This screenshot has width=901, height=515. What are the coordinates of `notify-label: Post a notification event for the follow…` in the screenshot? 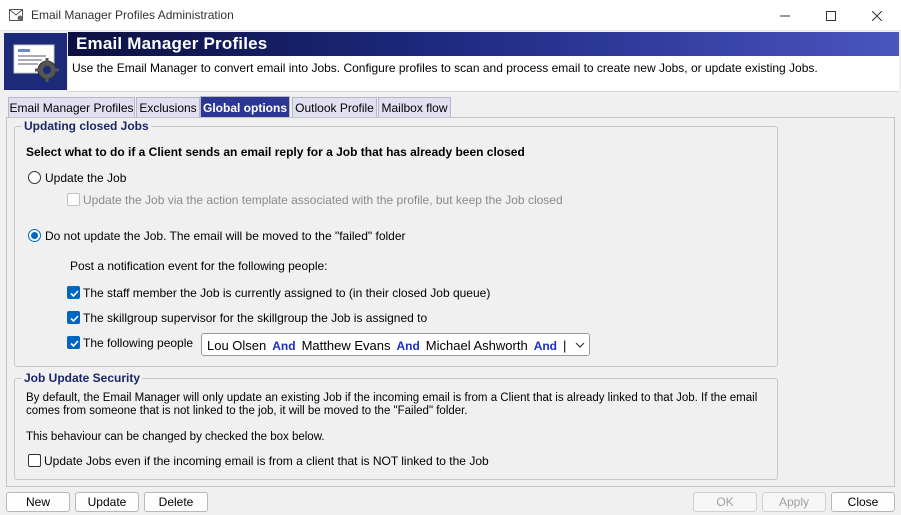 It's located at (199, 266).